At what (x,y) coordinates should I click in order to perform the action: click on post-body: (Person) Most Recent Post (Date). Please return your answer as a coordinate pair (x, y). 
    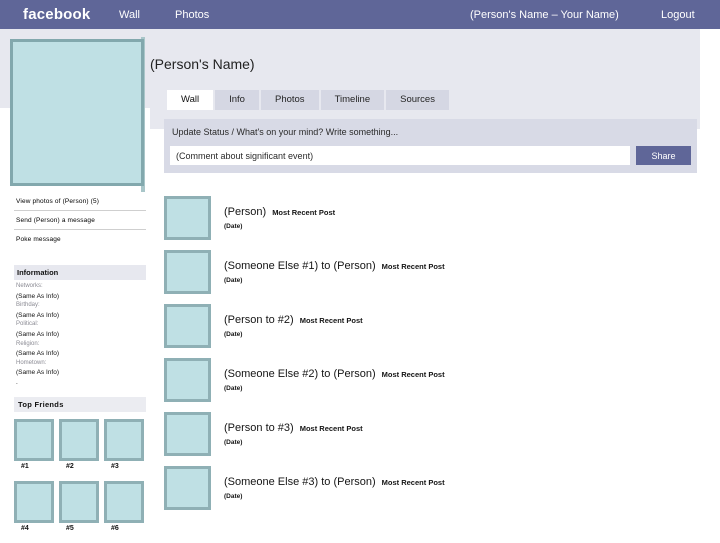
    Looking at the image, I should click on (279, 216).